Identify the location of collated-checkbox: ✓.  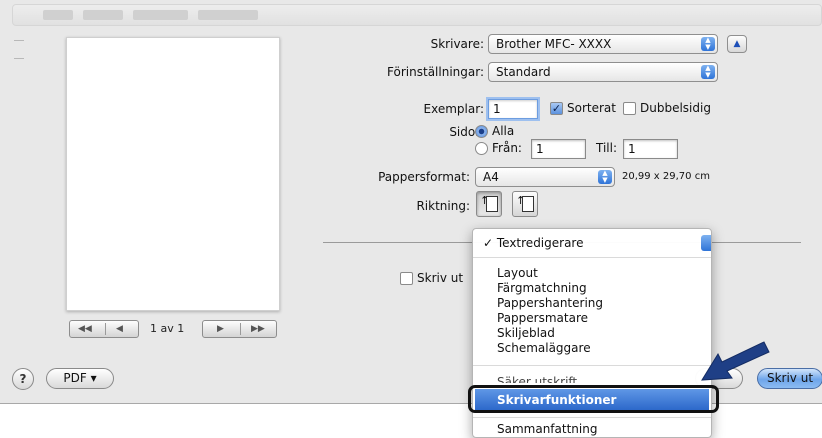
(556, 108).